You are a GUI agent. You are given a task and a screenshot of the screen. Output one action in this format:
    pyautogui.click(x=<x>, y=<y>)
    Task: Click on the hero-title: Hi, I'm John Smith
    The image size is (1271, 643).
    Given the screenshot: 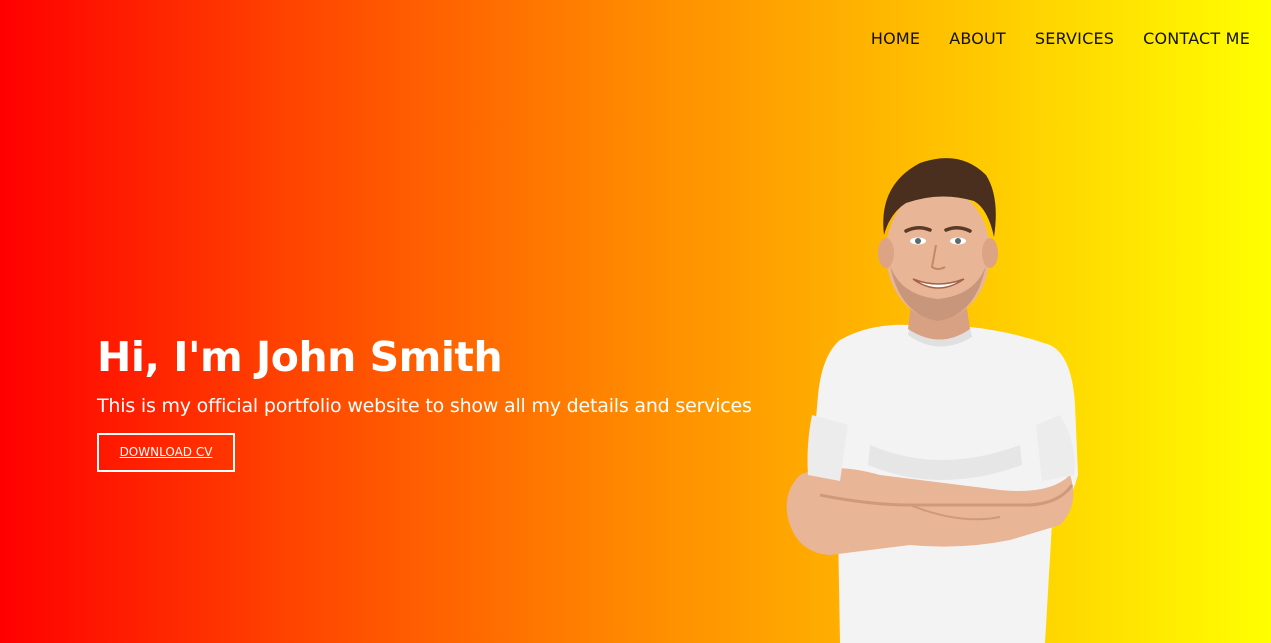 What is the action you would take?
    pyautogui.click(x=300, y=357)
    